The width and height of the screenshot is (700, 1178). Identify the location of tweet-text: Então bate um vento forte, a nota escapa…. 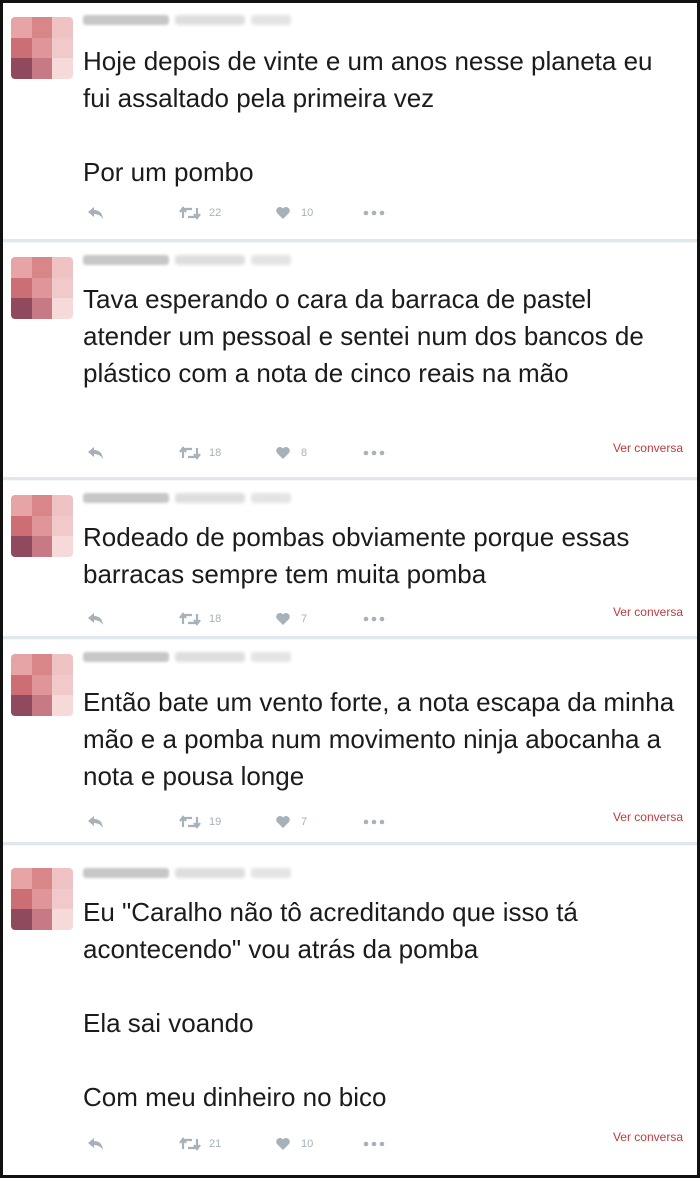
(382, 739).